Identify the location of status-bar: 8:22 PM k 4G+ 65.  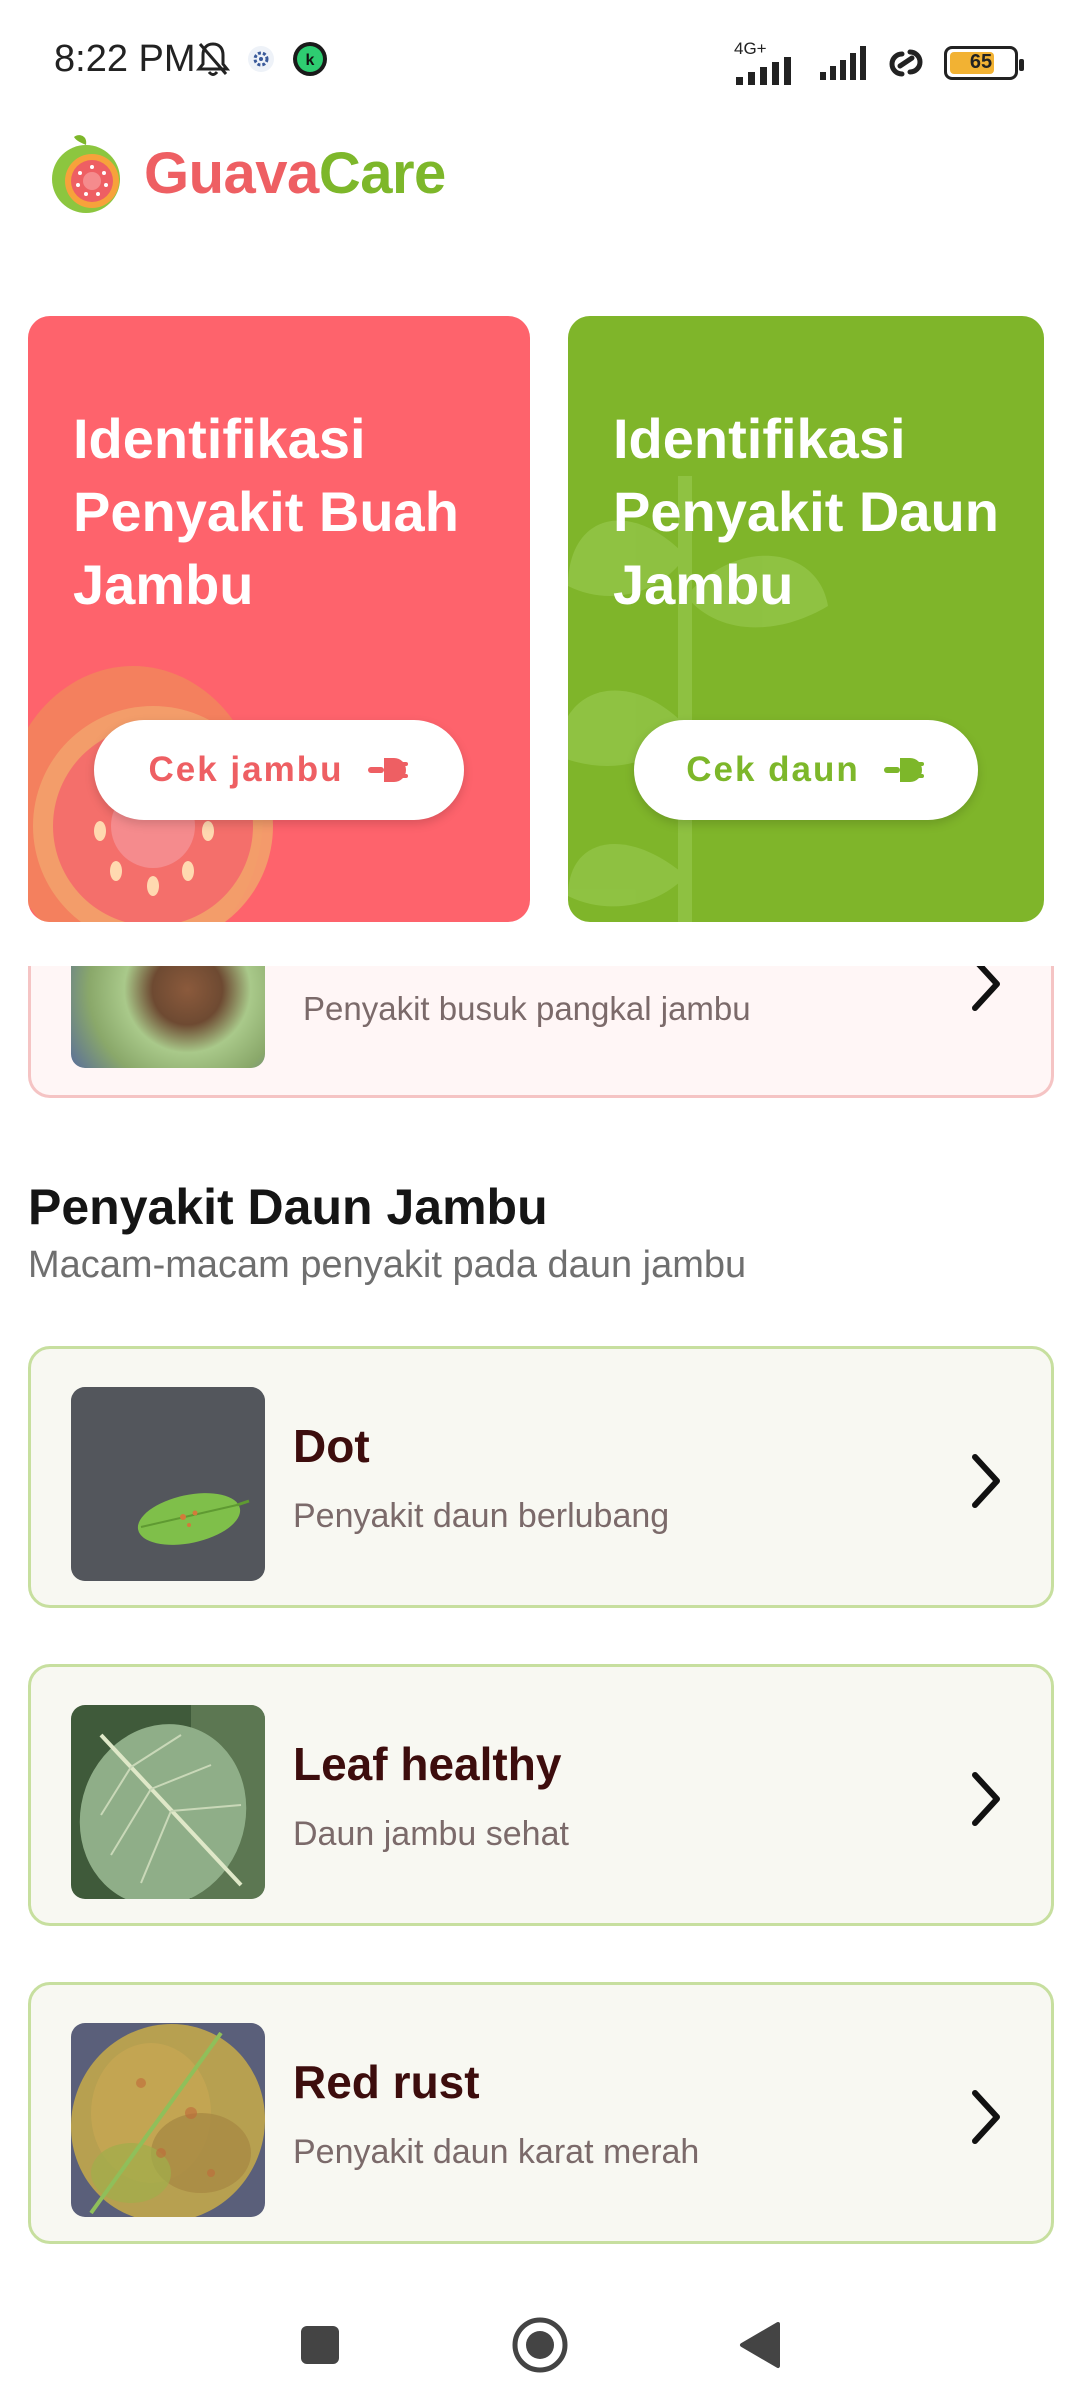
(540, 60).